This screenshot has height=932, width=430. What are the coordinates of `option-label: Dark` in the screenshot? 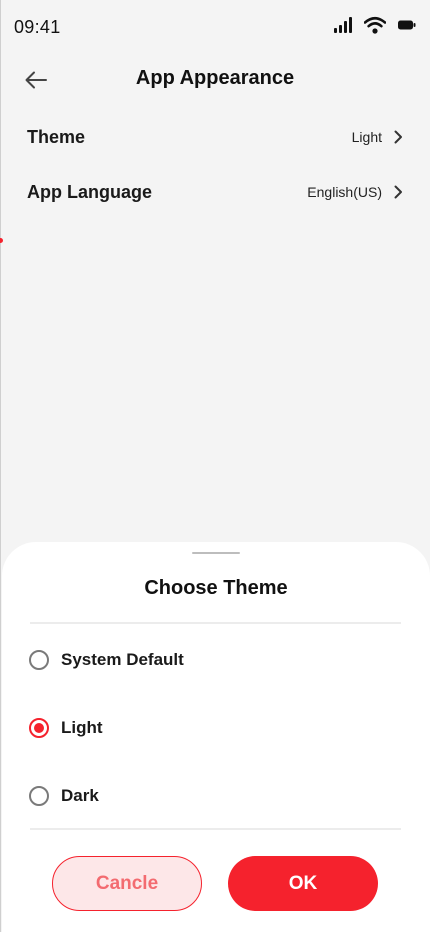 It's located at (80, 795).